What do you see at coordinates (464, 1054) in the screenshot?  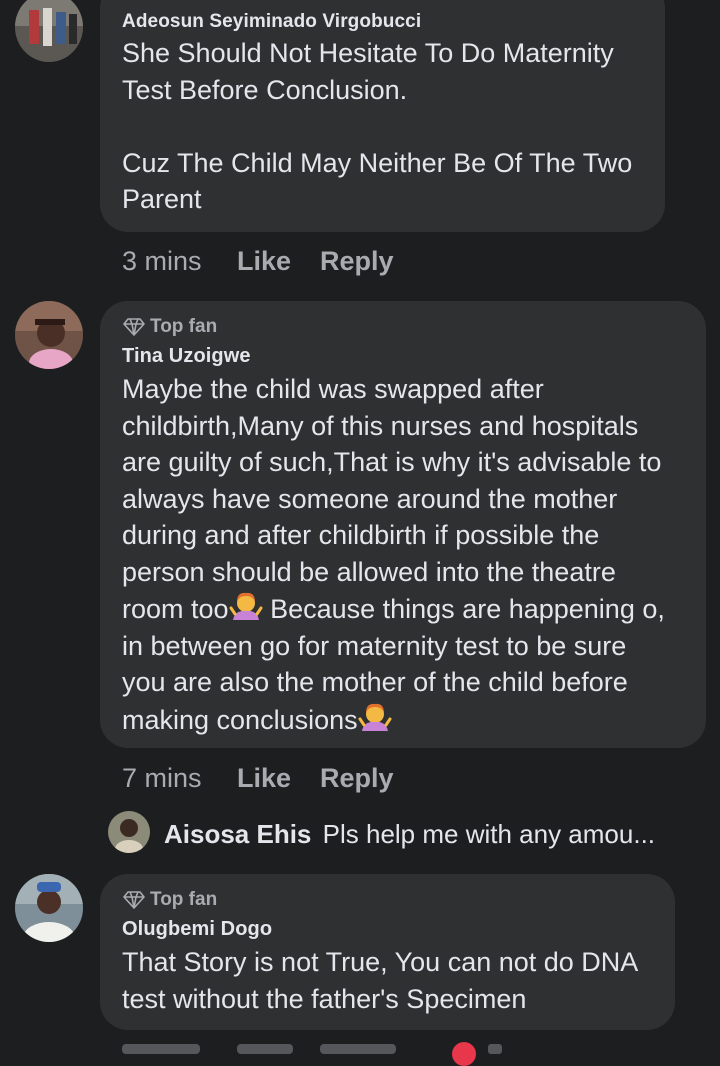 I see `reaction-icon` at bounding box center [464, 1054].